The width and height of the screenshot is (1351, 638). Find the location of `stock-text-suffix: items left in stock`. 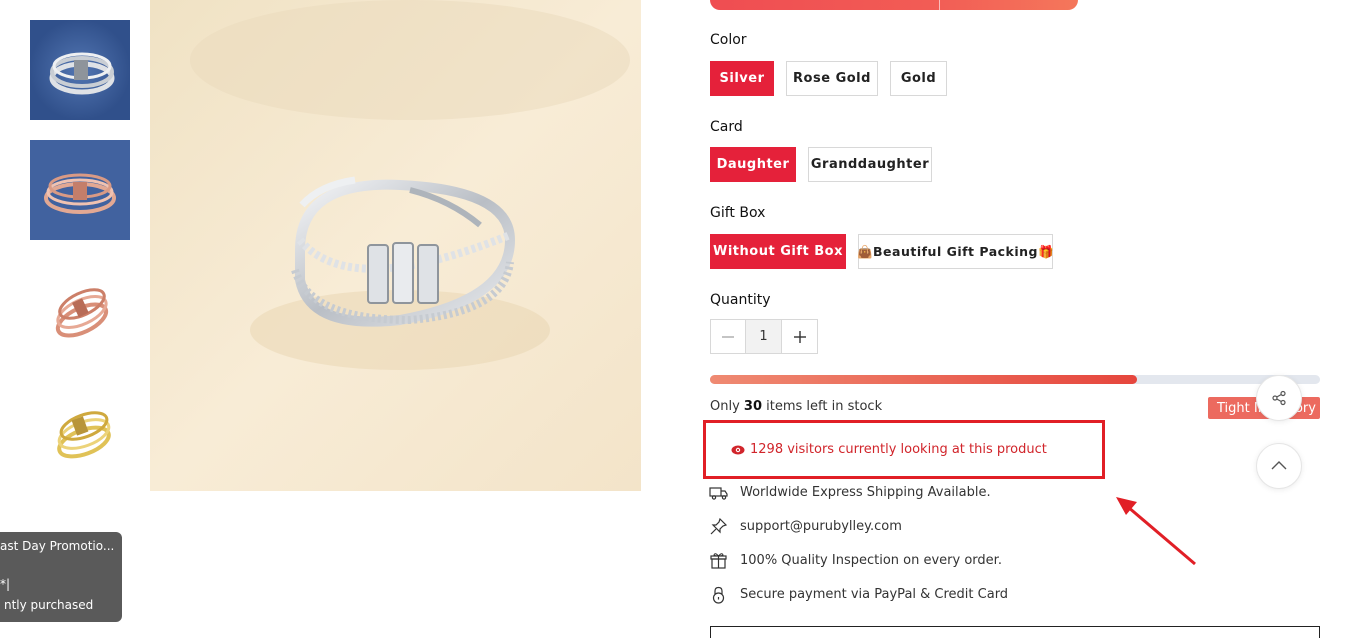

stock-text-suffix: items left in stock is located at coordinates (822, 406).